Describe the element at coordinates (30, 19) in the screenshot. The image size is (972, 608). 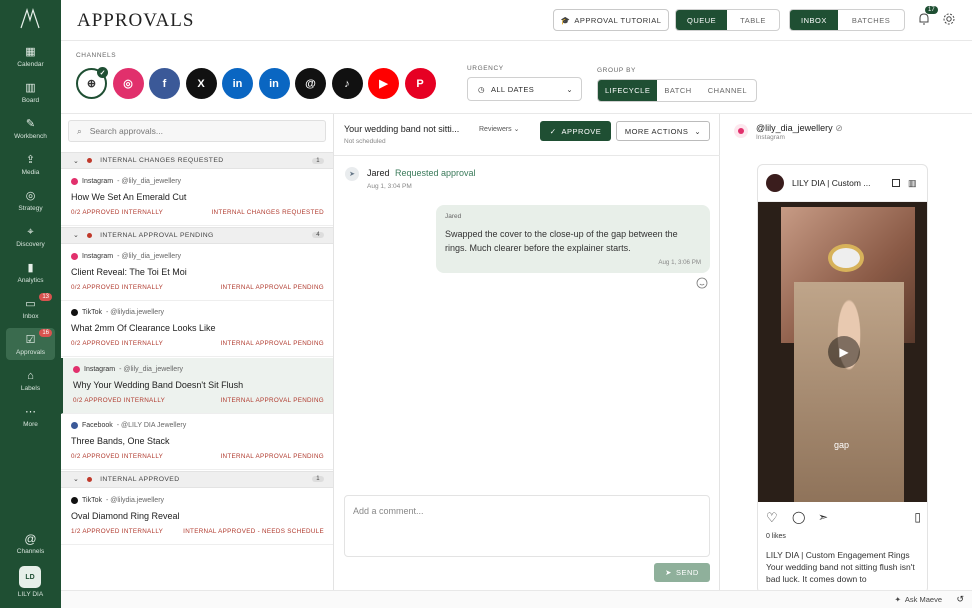
I see `logo-icon` at that location.